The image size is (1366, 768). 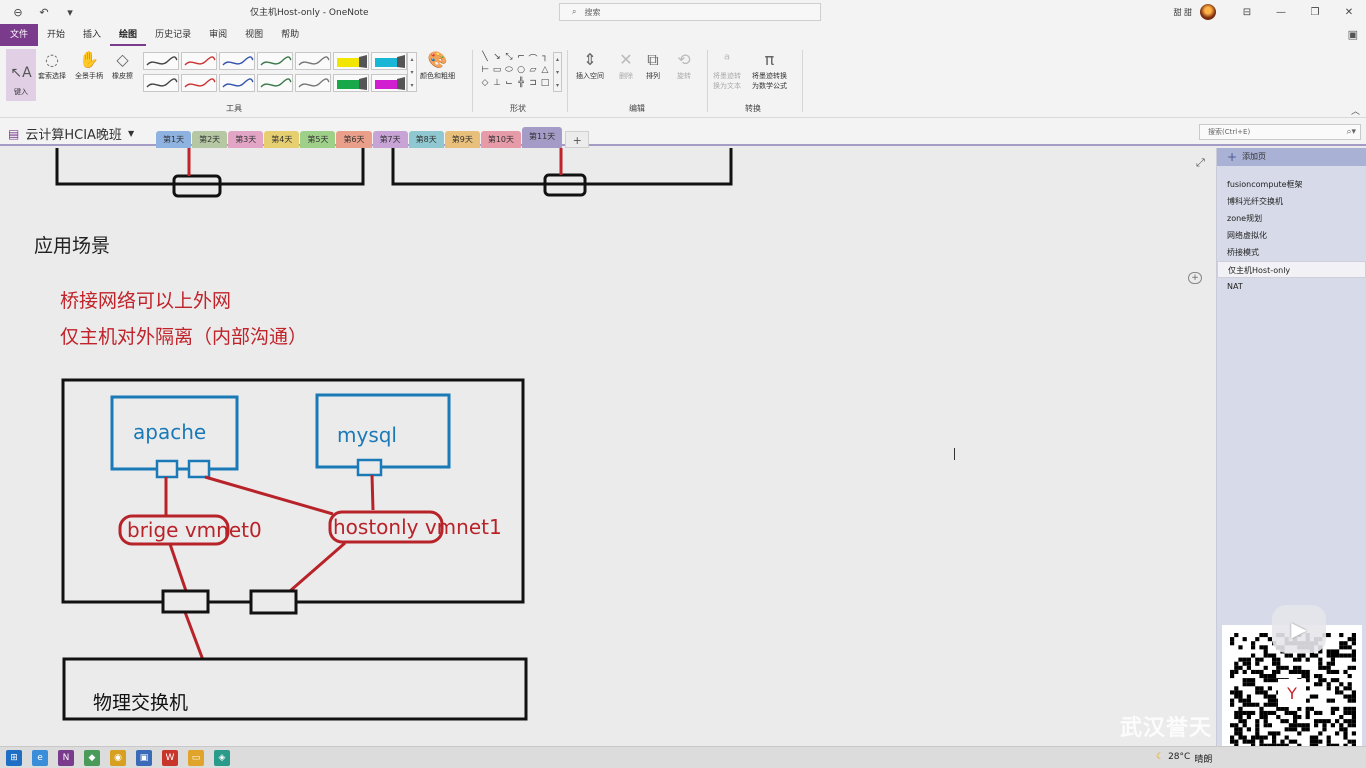 I want to click on section-tab: 第7天, so click(x=390, y=139).